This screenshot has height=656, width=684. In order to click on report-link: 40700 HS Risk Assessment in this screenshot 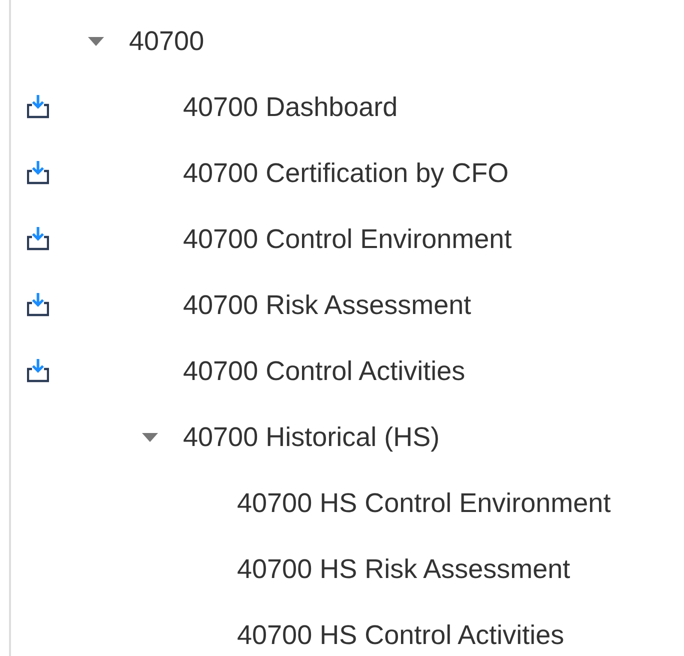, I will do `click(403, 569)`.